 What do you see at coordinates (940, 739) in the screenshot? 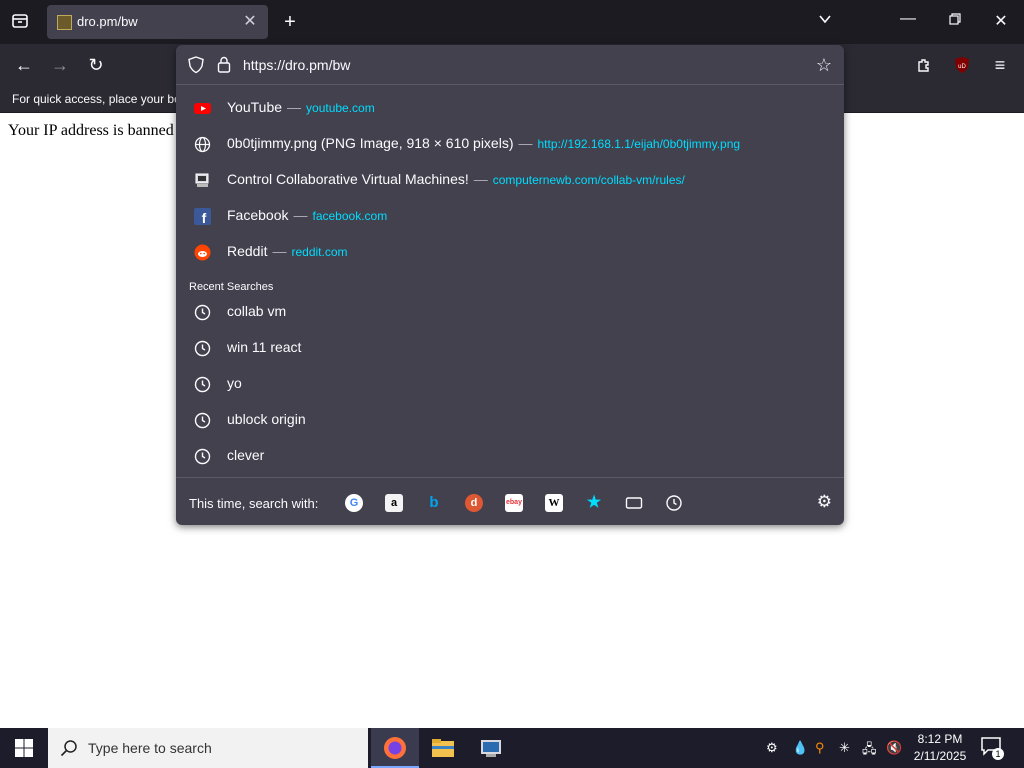
I see `clock-time: 8:12 PM` at bounding box center [940, 739].